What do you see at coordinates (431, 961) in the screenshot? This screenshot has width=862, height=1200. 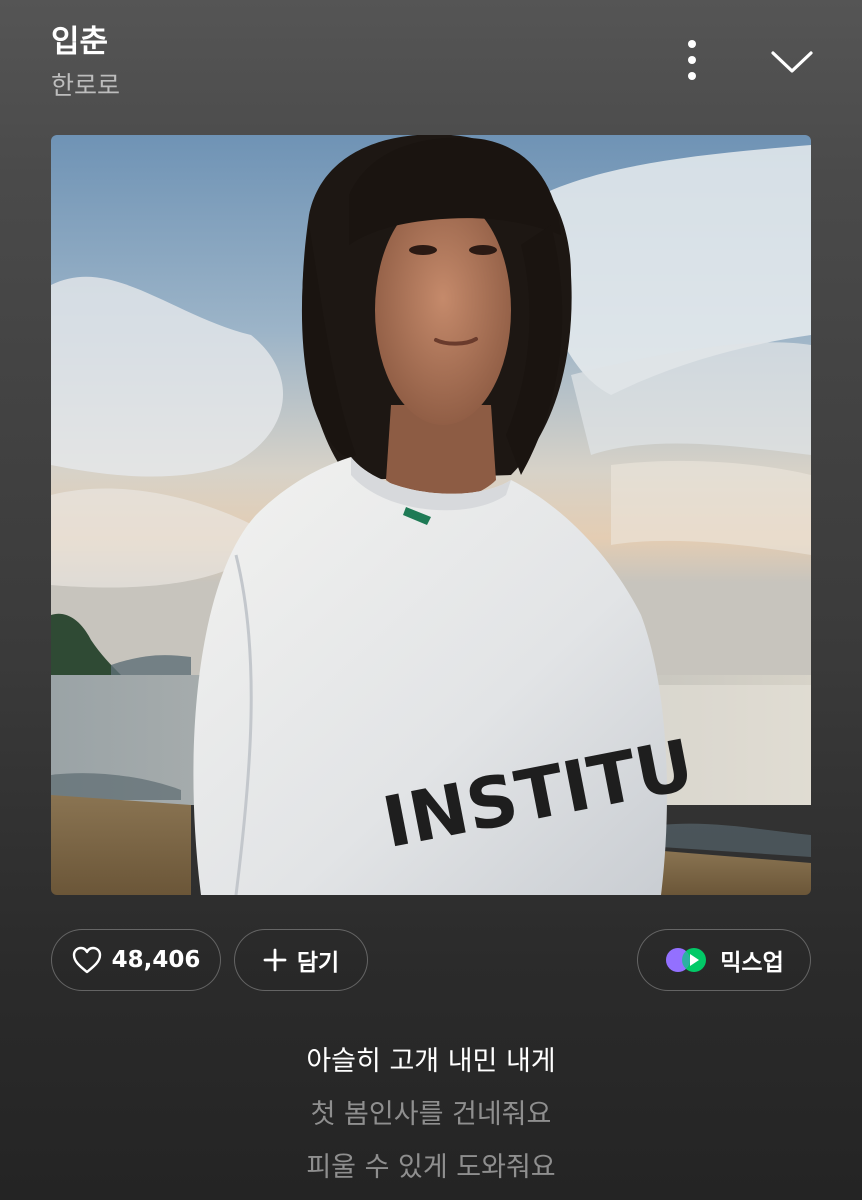 I see `action-bar: 48,406 담기 믹스업` at bounding box center [431, 961].